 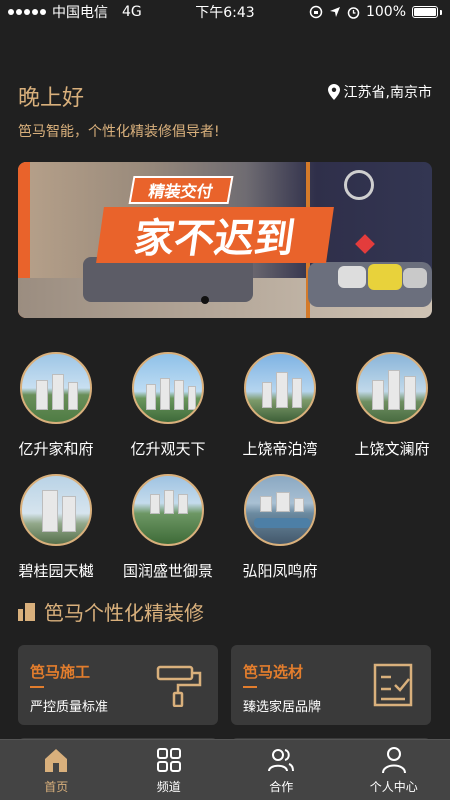 What do you see at coordinates (393, 787) in the screenshot?
I see `tab-label: 个人中心` at bounding box center [393, 787].